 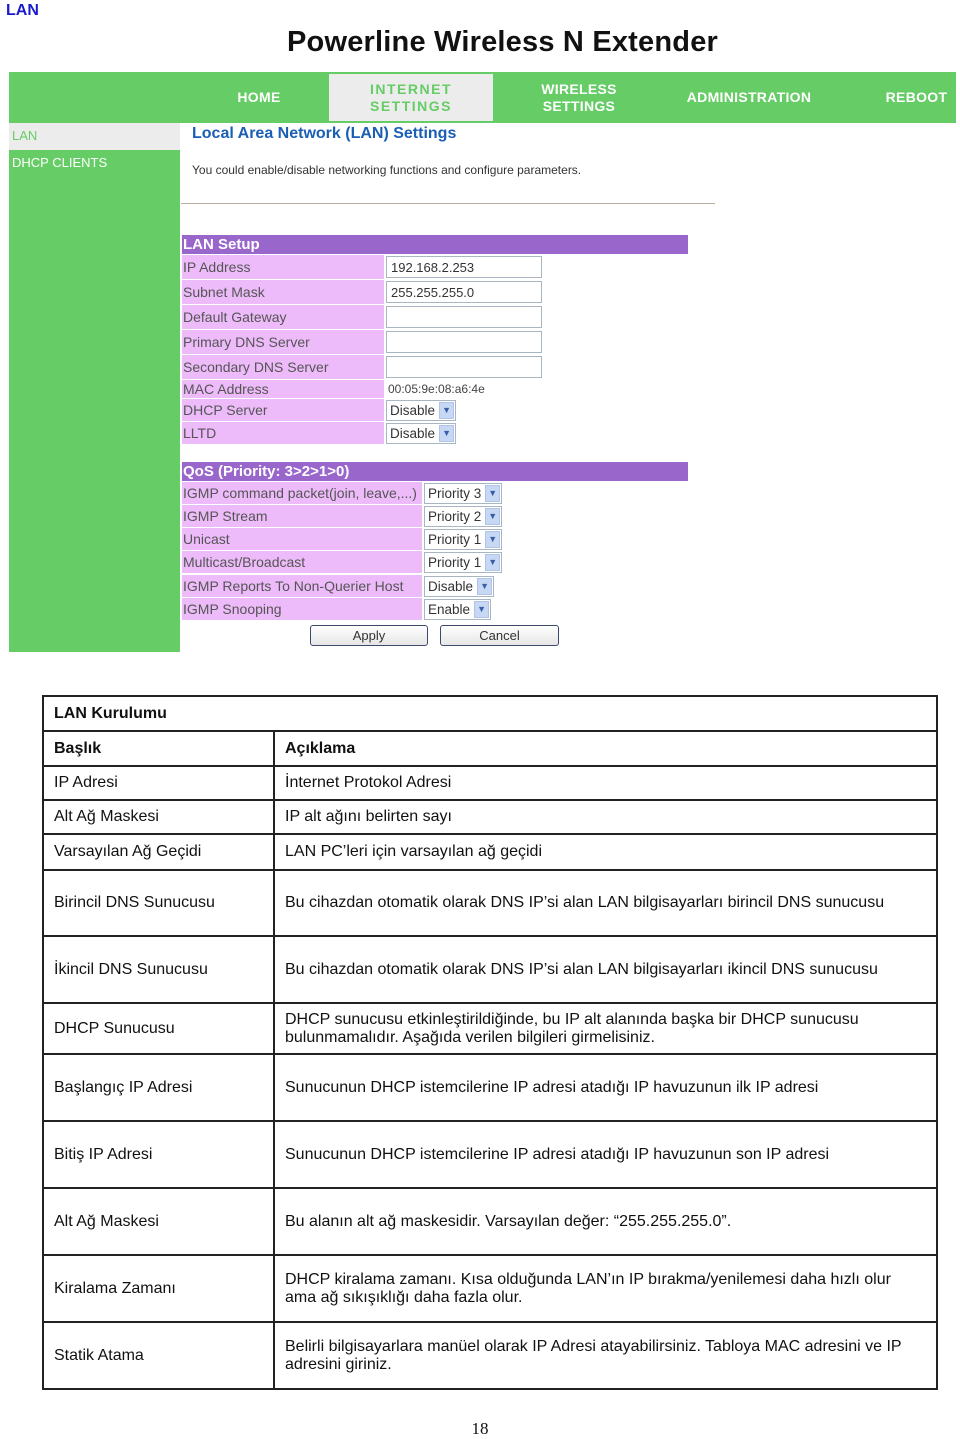 I want to click on igmp-snooping-select: Enable ▼, so click(x=458, y=609).